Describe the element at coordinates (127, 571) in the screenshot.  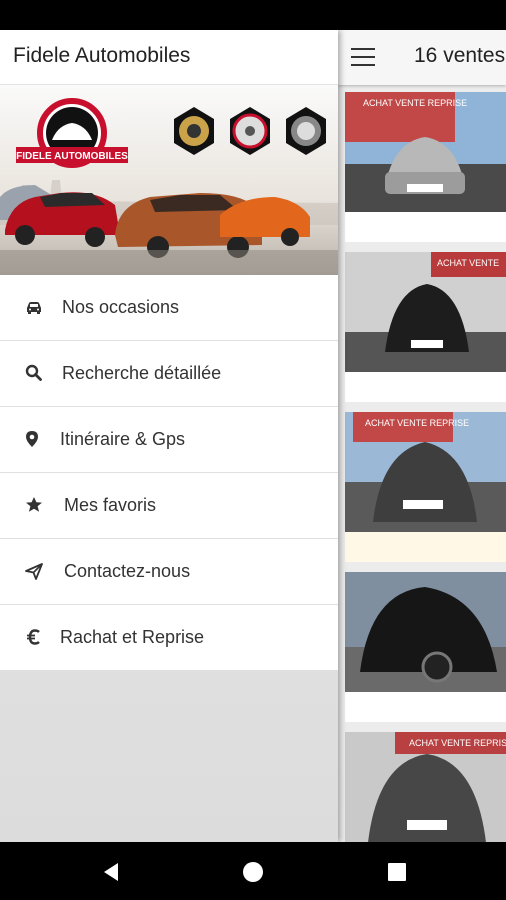
I see `menu-item-label: Contactez-nous` at that location.